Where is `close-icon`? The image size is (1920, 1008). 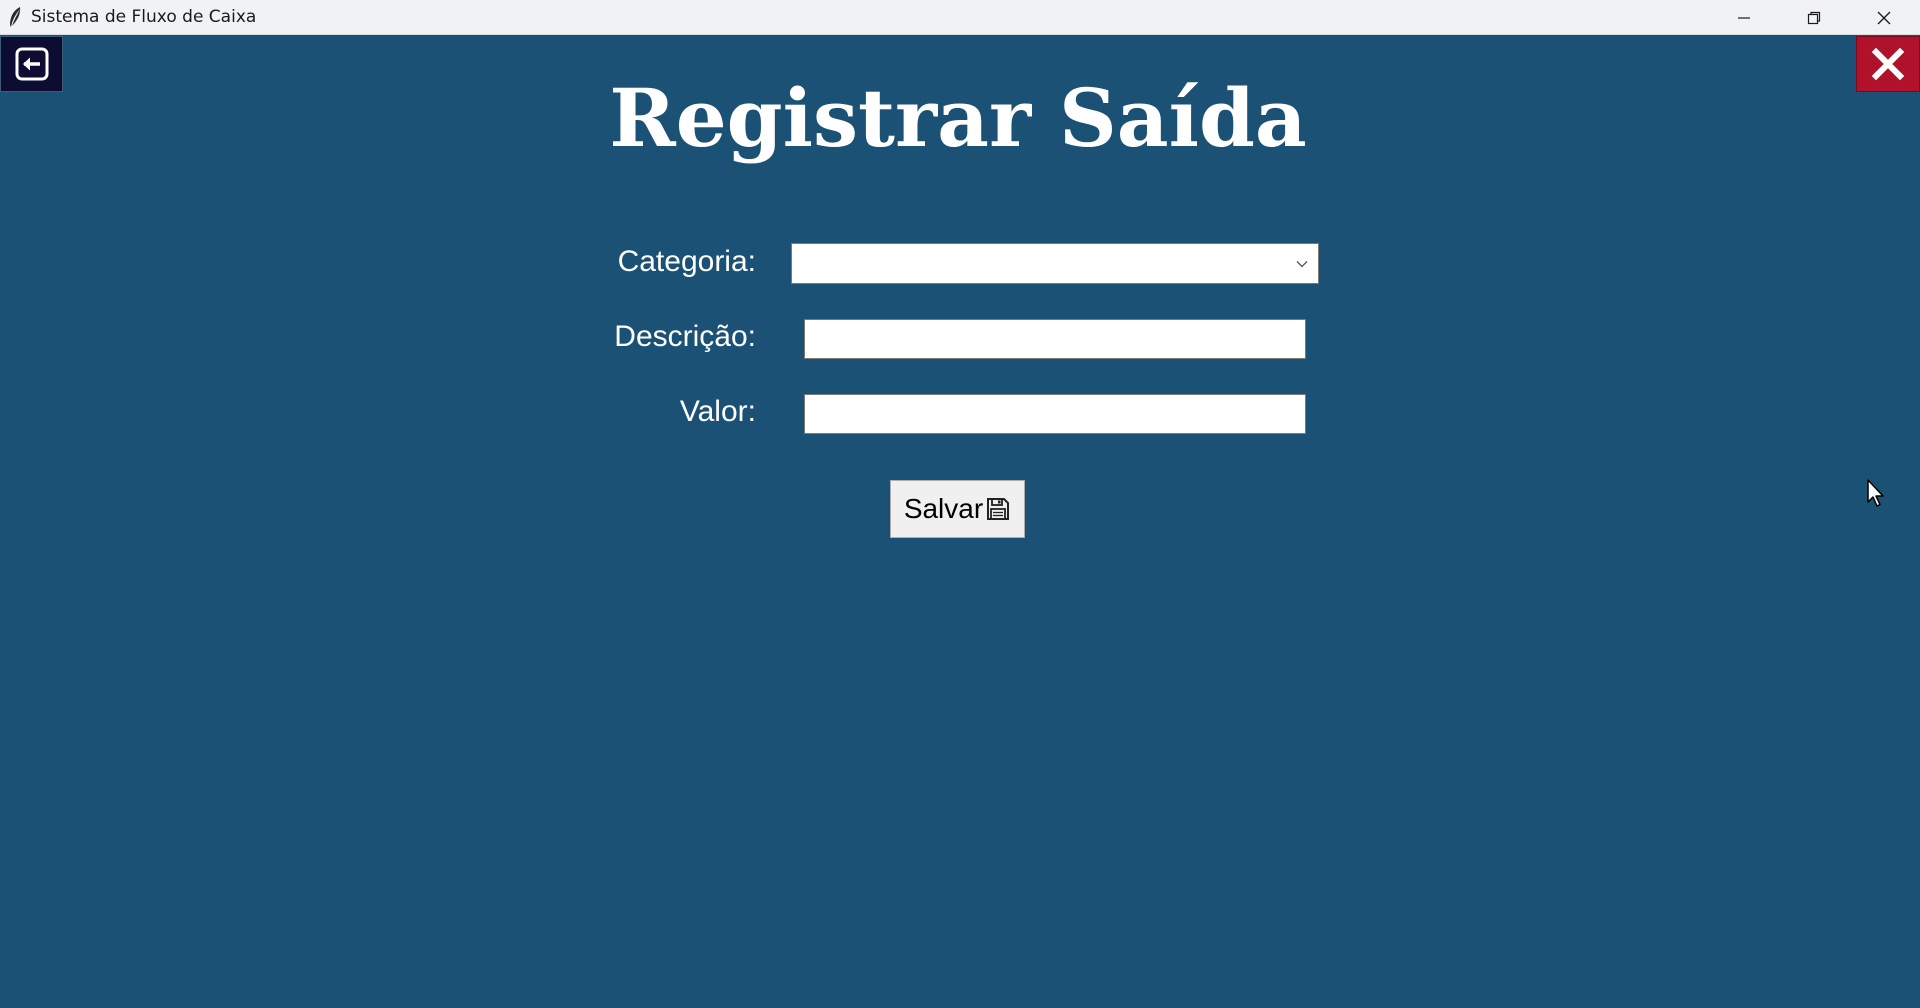
close-icon is located at coordinates (1884, 17).